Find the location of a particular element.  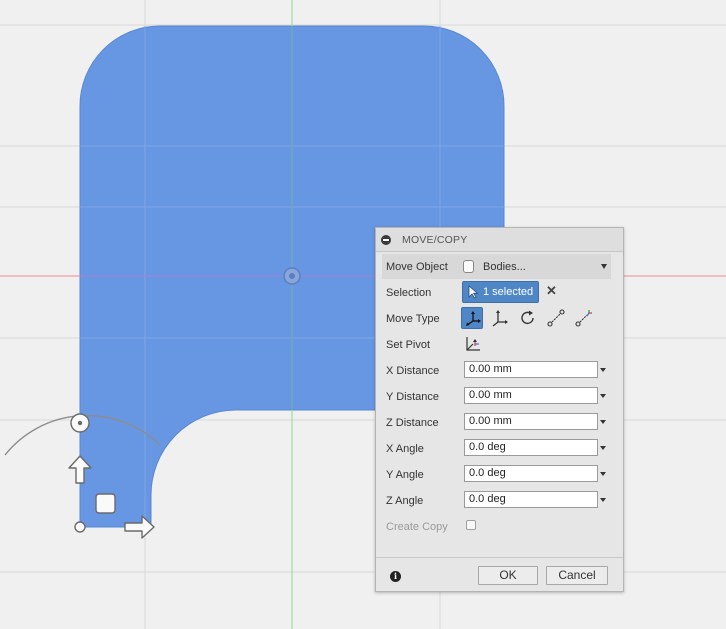

selection-label: Selection is located at coordinates (409, 293).